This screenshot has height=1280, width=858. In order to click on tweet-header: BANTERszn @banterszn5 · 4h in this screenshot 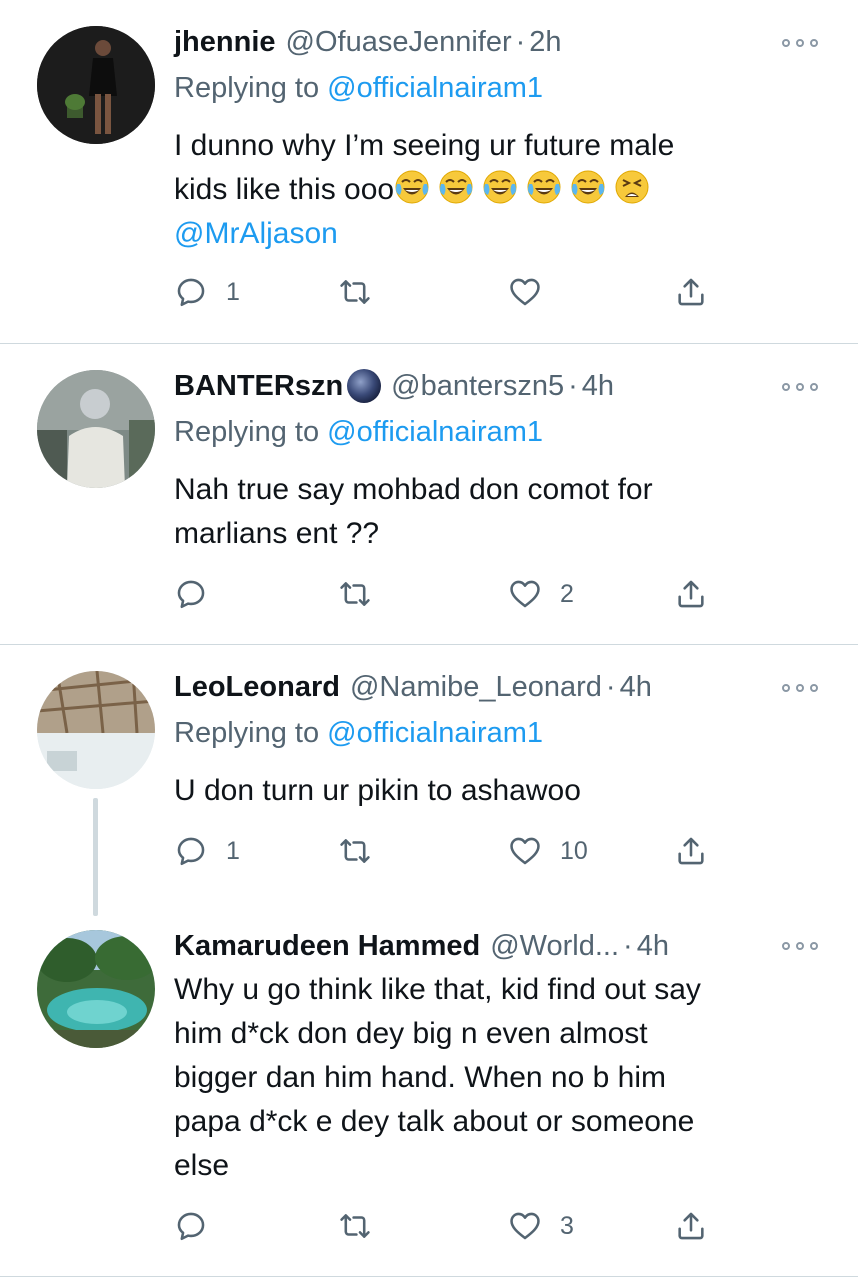, I will do `click(394, 386)`.